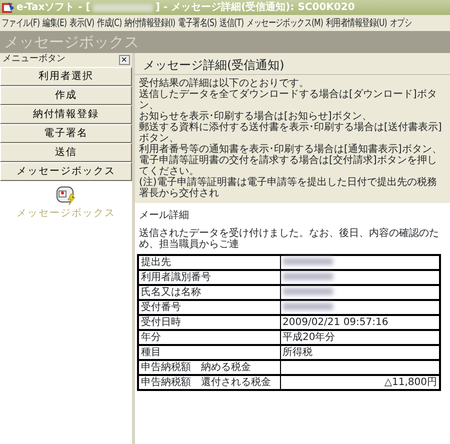 The width and height of the screenshot is (450, 444). What do you see at coordinates (356, 23) in the screenshot?
I see `menu-item: 利用者情報登録(U)` at bounding box center [356, 23].